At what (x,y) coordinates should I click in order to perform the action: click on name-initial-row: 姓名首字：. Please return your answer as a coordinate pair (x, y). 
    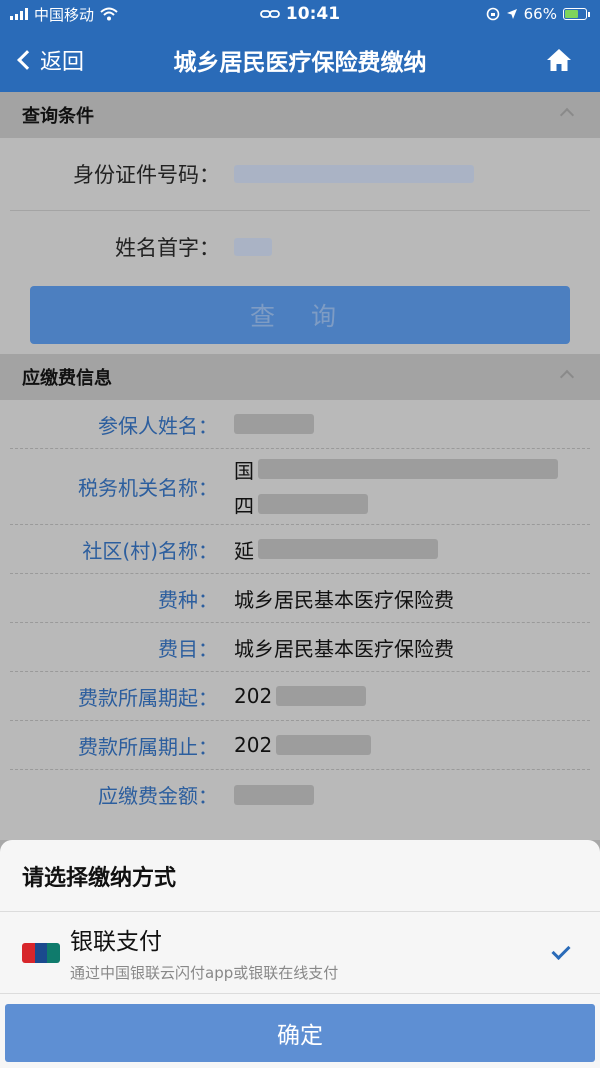
    Looking at the image, I should click on (300, 246).